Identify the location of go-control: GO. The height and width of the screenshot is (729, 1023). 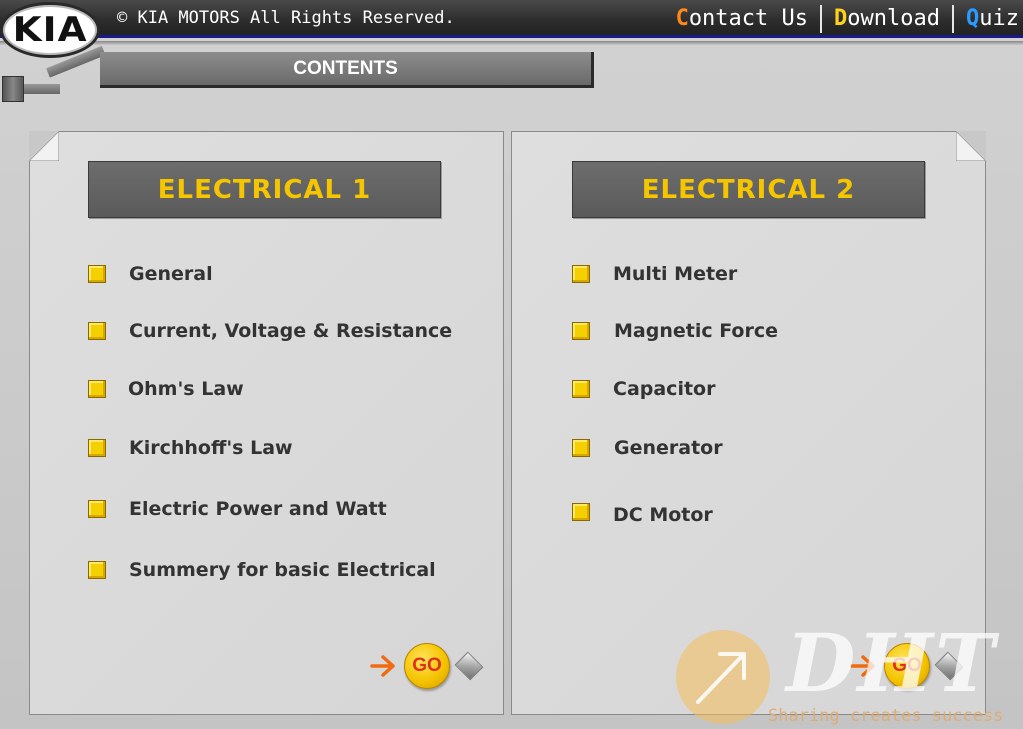
(427, 666).